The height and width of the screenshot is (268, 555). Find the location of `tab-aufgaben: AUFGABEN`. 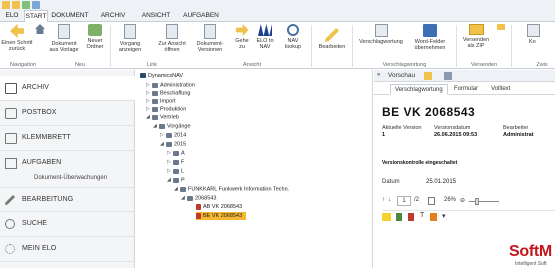

tab-aufgaben: AUFGABEN is located at coordinates (201, 16).